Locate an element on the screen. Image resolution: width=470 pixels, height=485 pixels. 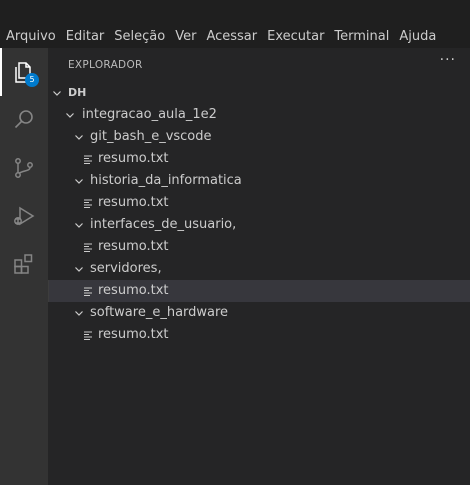
extensions-icon is located at coordinates (23, 264).